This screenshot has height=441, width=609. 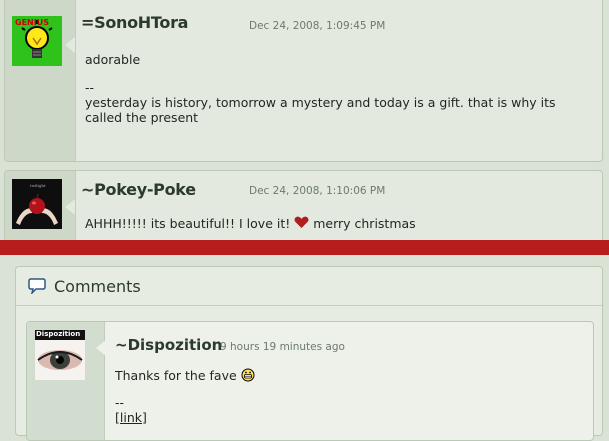 I want to click on comment-username: ~Pokey-Poke, so click(x=138, y=189).